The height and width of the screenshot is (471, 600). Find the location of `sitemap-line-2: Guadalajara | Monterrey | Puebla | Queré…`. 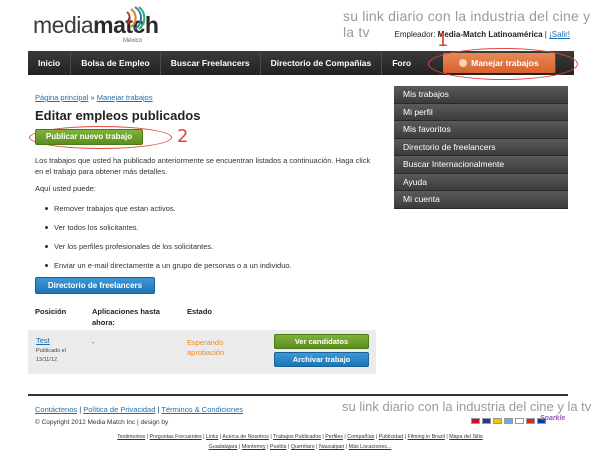

sitemap-line-2: Guadalajara | Monterrey | Puebla | Queré… is located at coordinates (300, 447).